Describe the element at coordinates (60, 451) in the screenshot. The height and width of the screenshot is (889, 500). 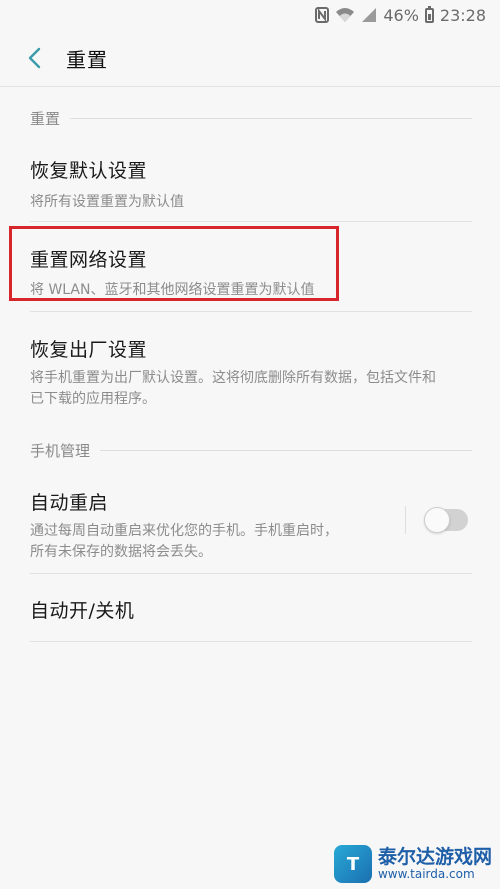
I see `section-header-label: 手机管理` at that location.